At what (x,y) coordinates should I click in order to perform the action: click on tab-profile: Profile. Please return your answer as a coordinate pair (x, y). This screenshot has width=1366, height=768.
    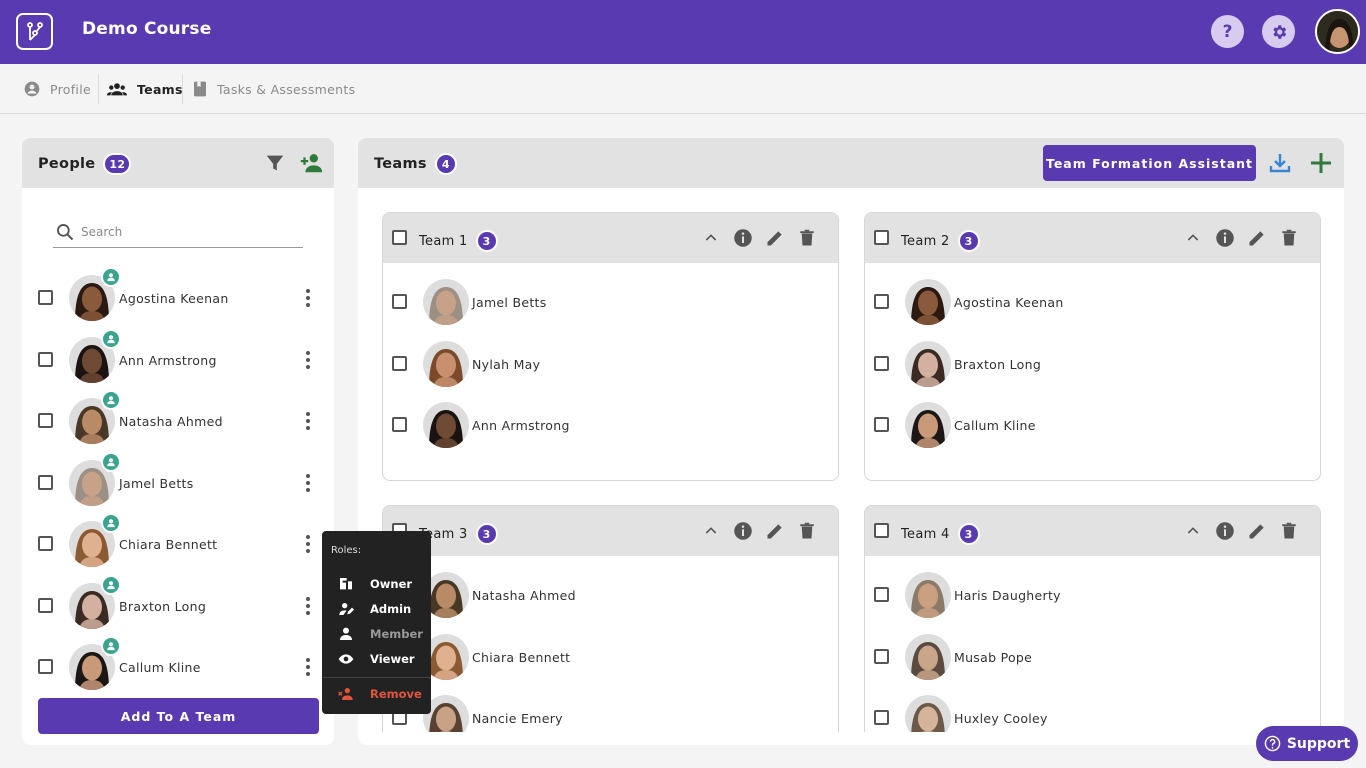
    Looking at the image, I should click on (57, 89).